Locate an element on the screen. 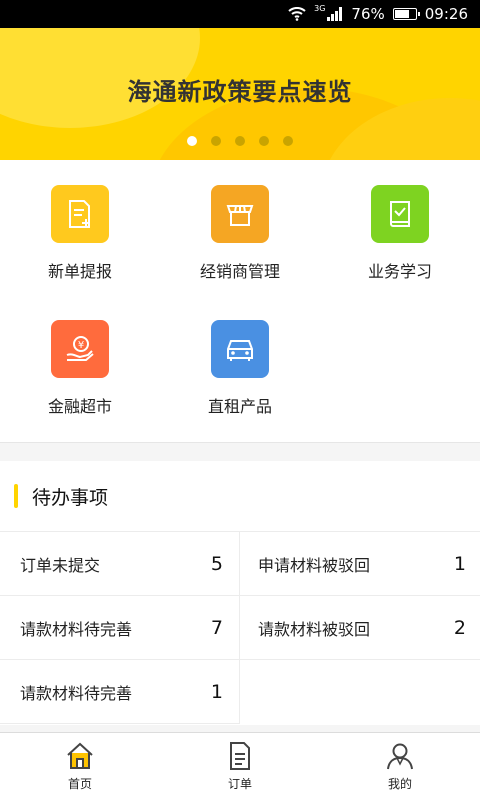 The image size is (480, 801). home-icon is located at coordinates (80, 755).